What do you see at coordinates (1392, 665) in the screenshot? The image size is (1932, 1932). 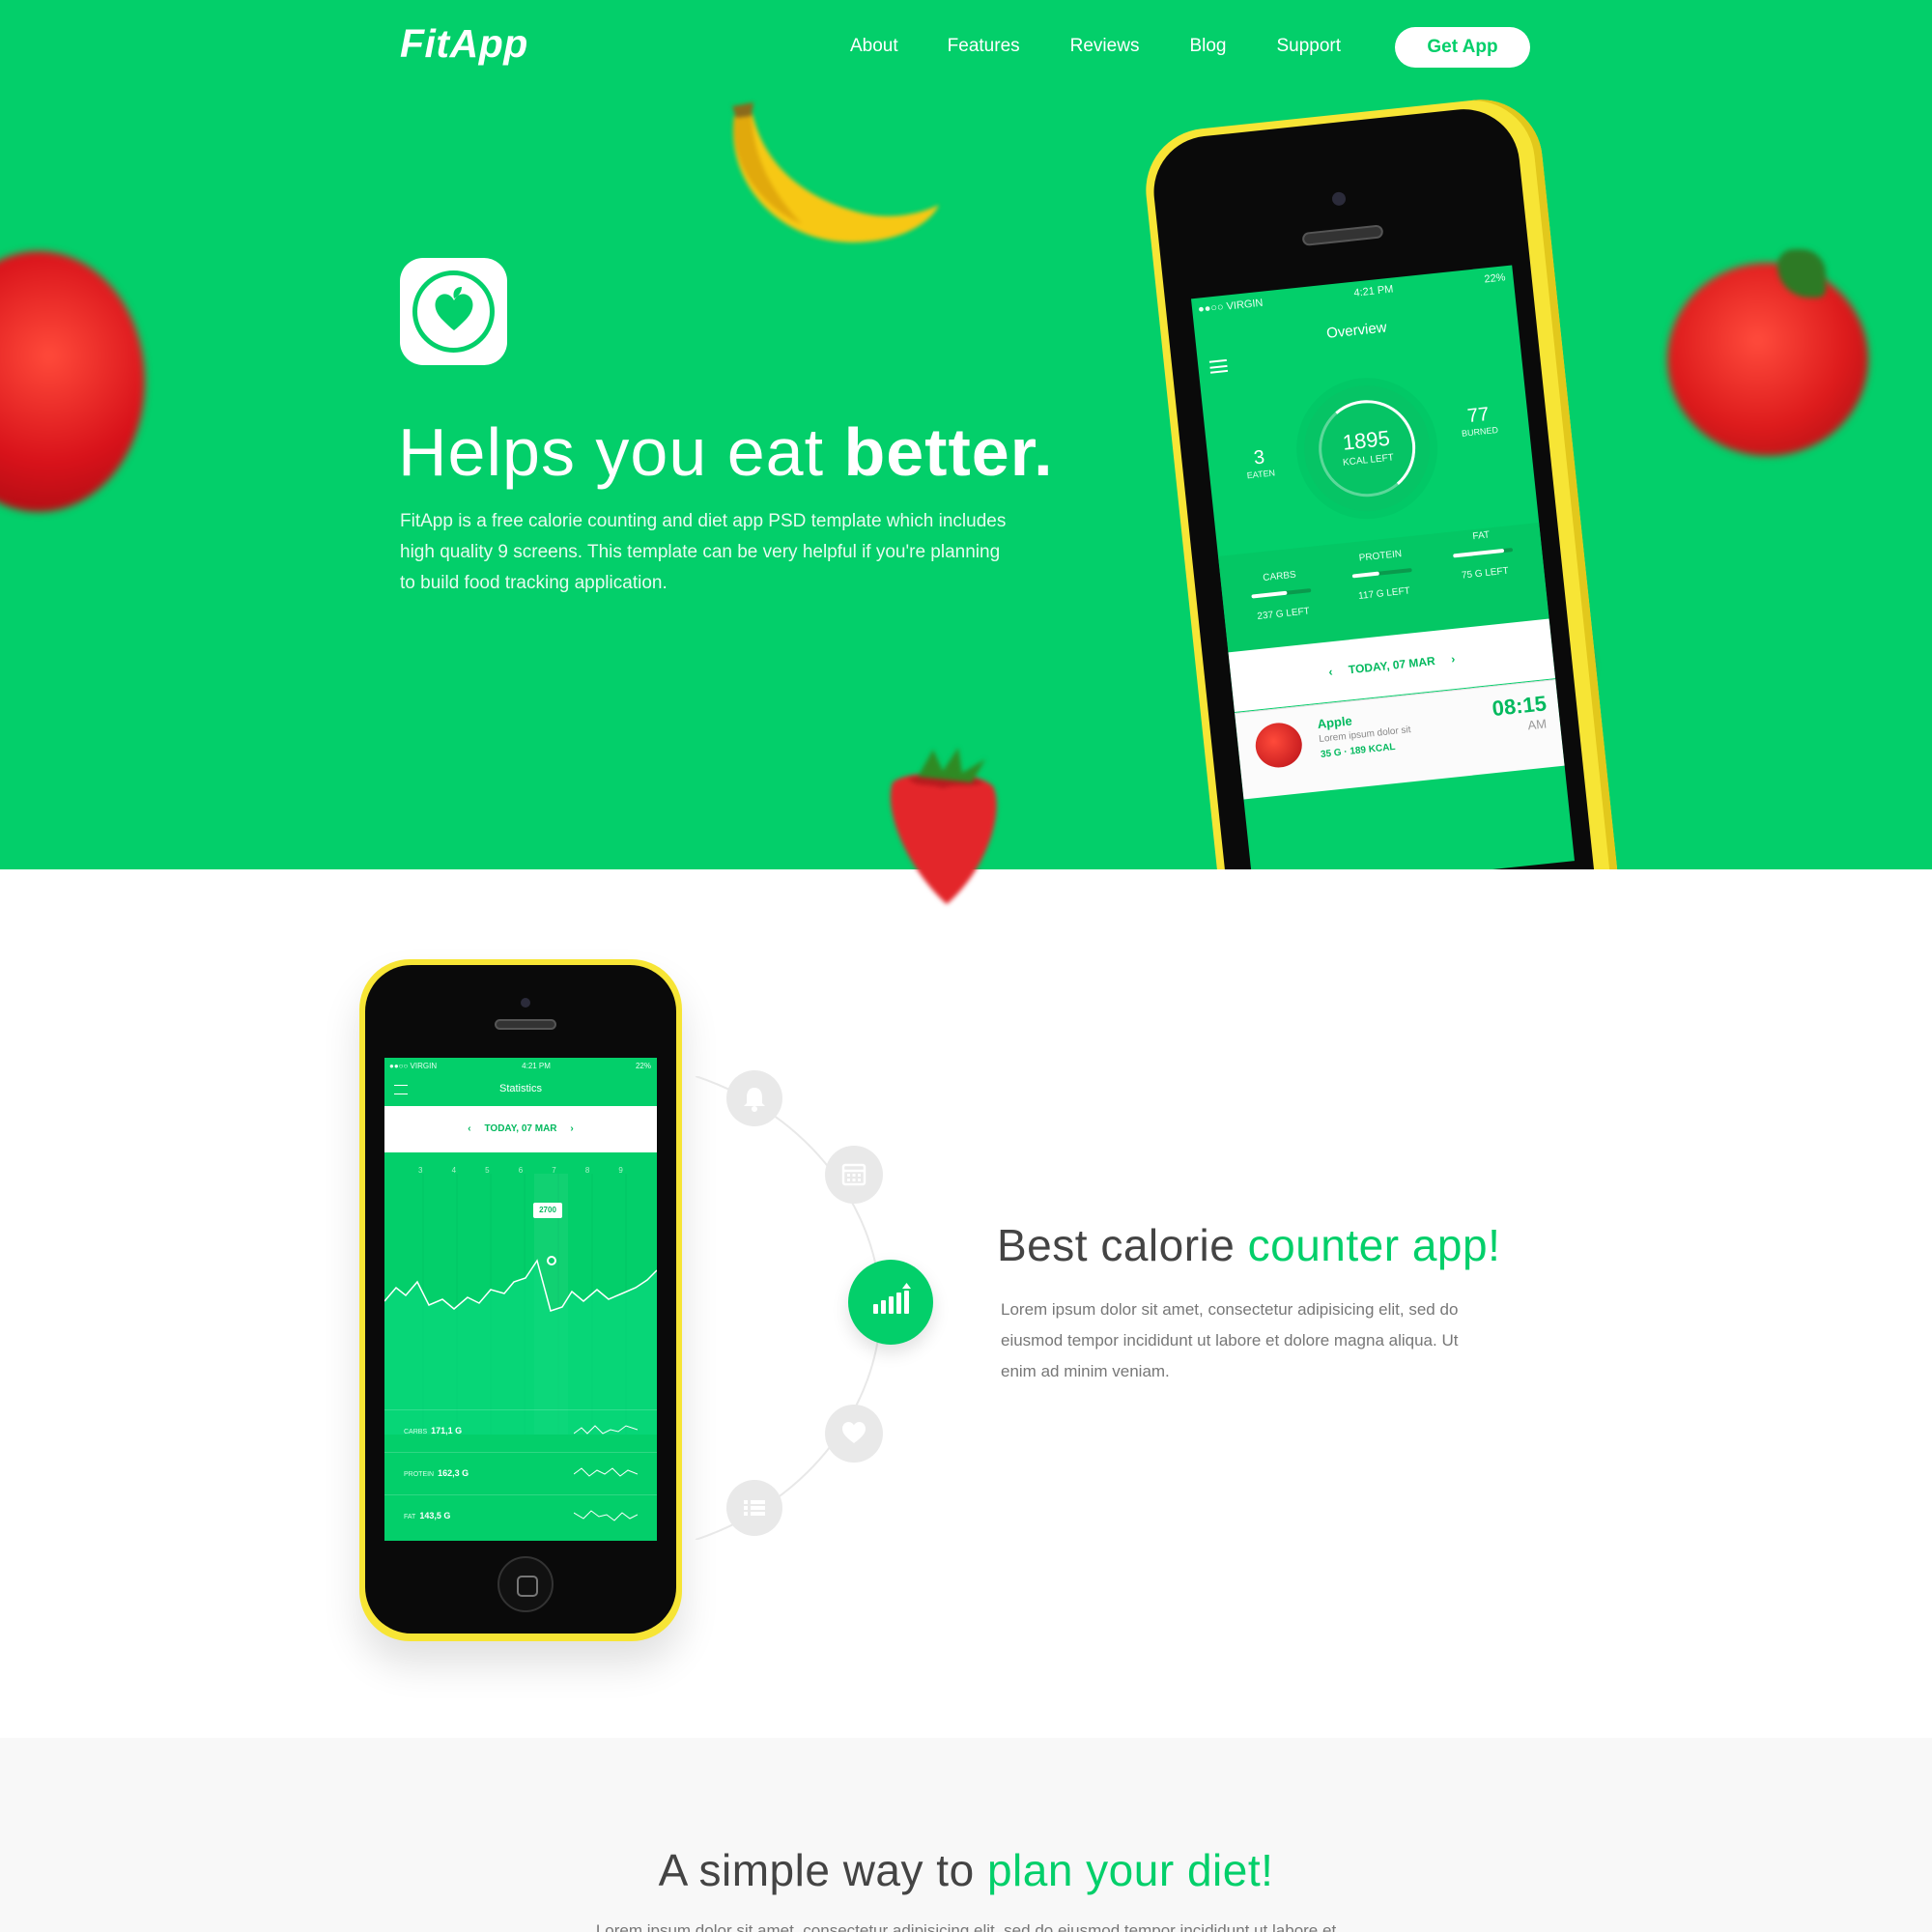 I see `date-label: TODAY, 07 MAR` at bounding box center [1392, 665].